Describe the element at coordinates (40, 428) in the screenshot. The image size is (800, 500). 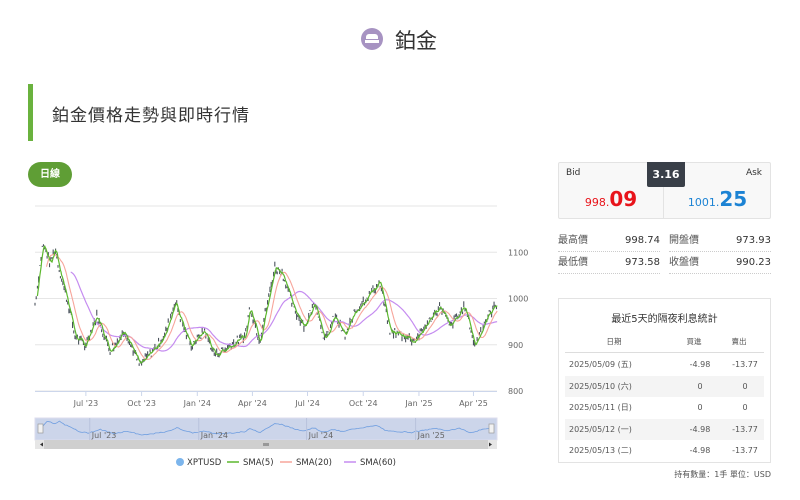
I see `navigator-left-handle` at that location.